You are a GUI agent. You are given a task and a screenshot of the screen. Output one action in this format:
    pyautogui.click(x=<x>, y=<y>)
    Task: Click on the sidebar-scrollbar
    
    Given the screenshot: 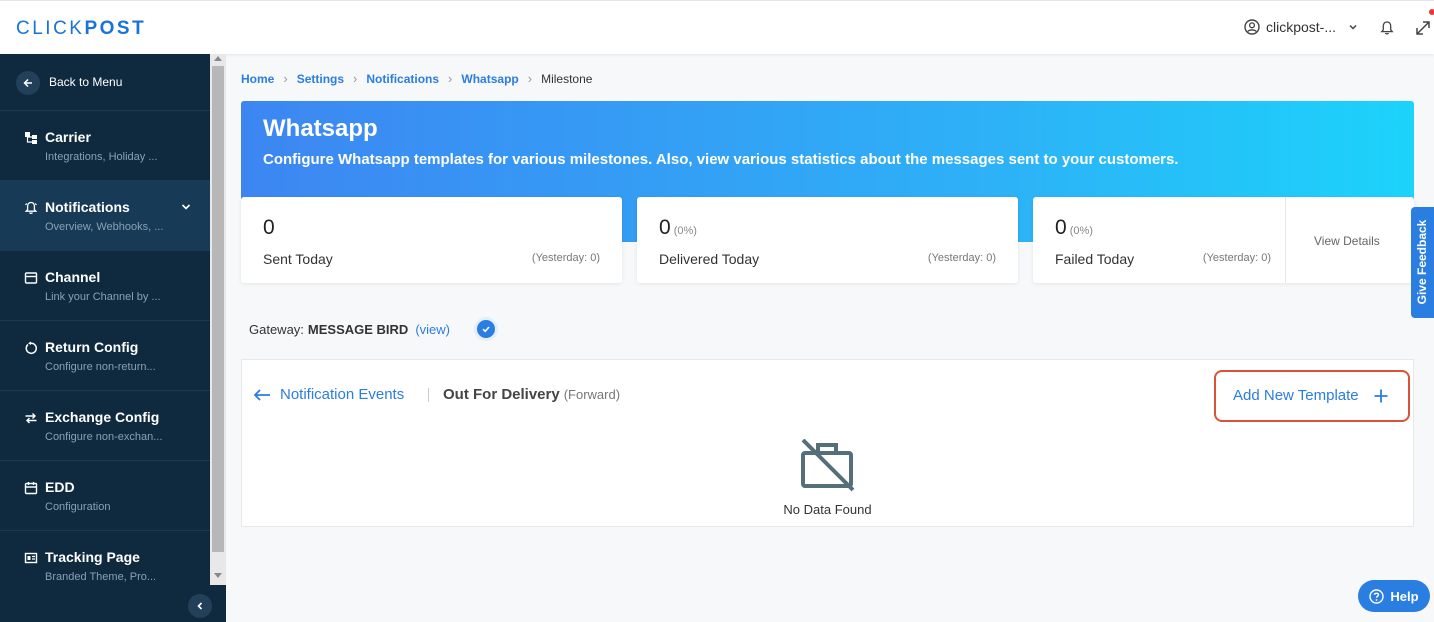 What is the action you would take?
    pyautogui.click(x=218, y=319)
    